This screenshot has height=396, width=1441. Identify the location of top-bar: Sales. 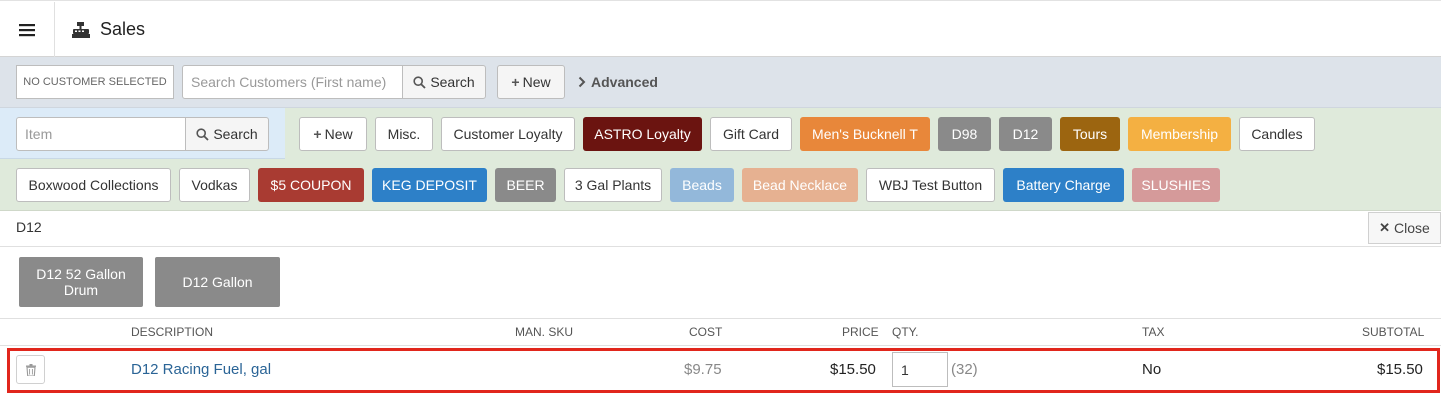
(720, 29).